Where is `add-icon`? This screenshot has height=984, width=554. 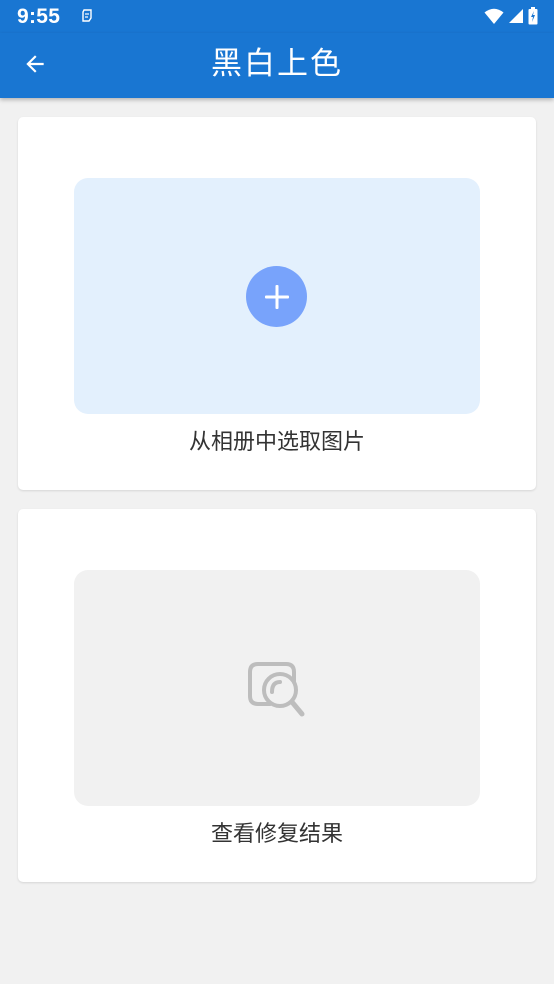
add-icon is located at coordinates (276, 296).